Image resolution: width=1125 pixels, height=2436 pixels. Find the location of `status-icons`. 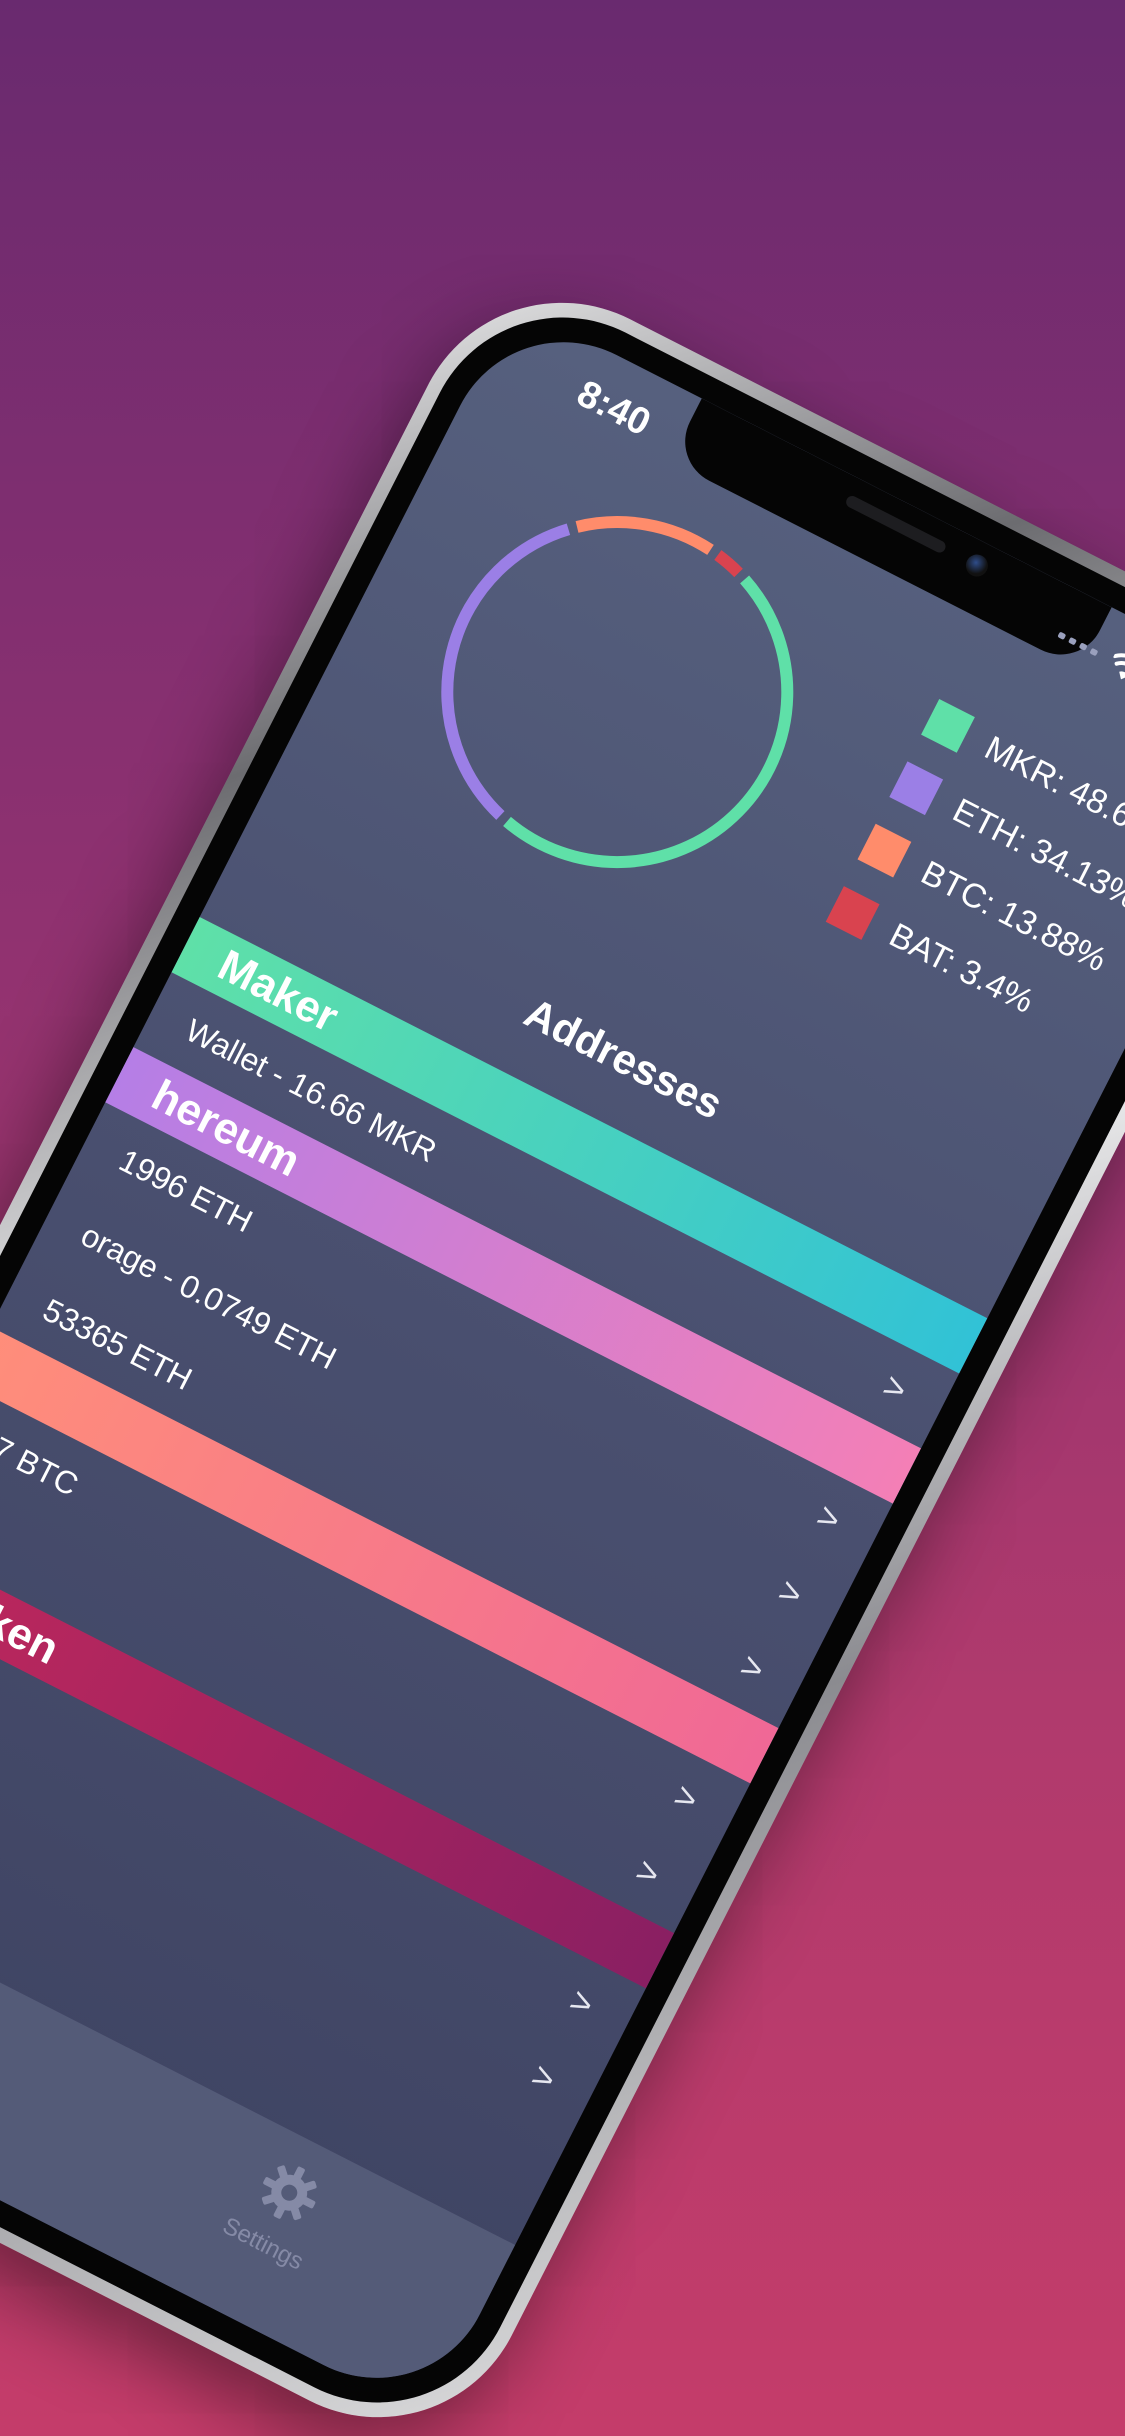

status-icons is located at coordinates (1088, 672).